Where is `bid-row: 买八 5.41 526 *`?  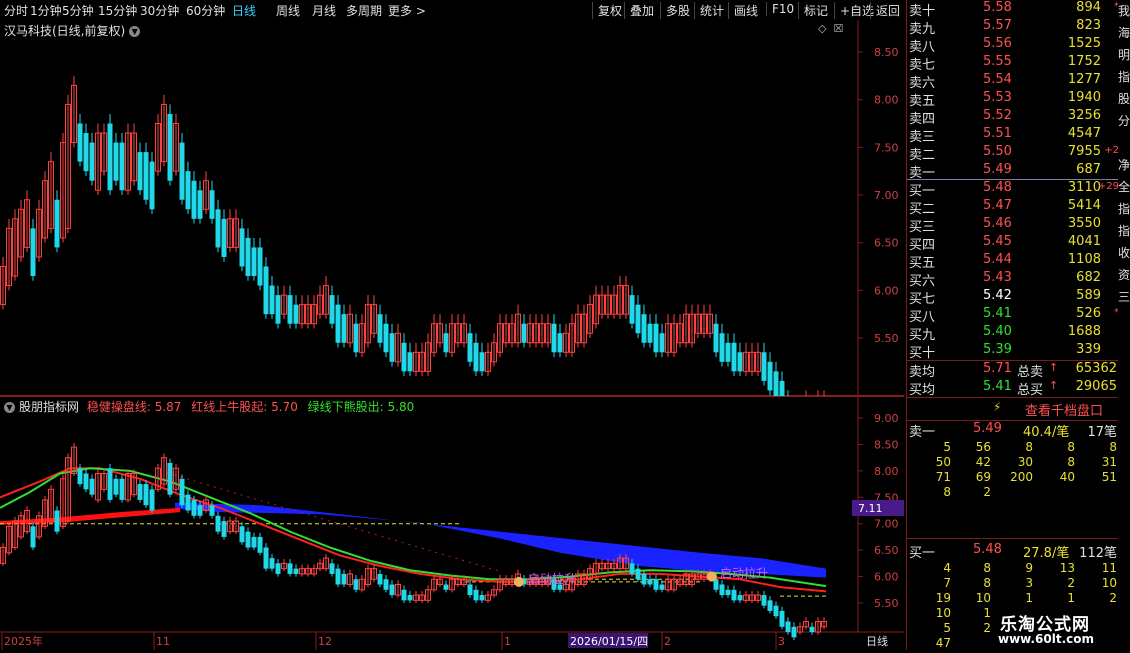
bid-row: 买八 5.41 526 * is located at coordinates (1013, 315).